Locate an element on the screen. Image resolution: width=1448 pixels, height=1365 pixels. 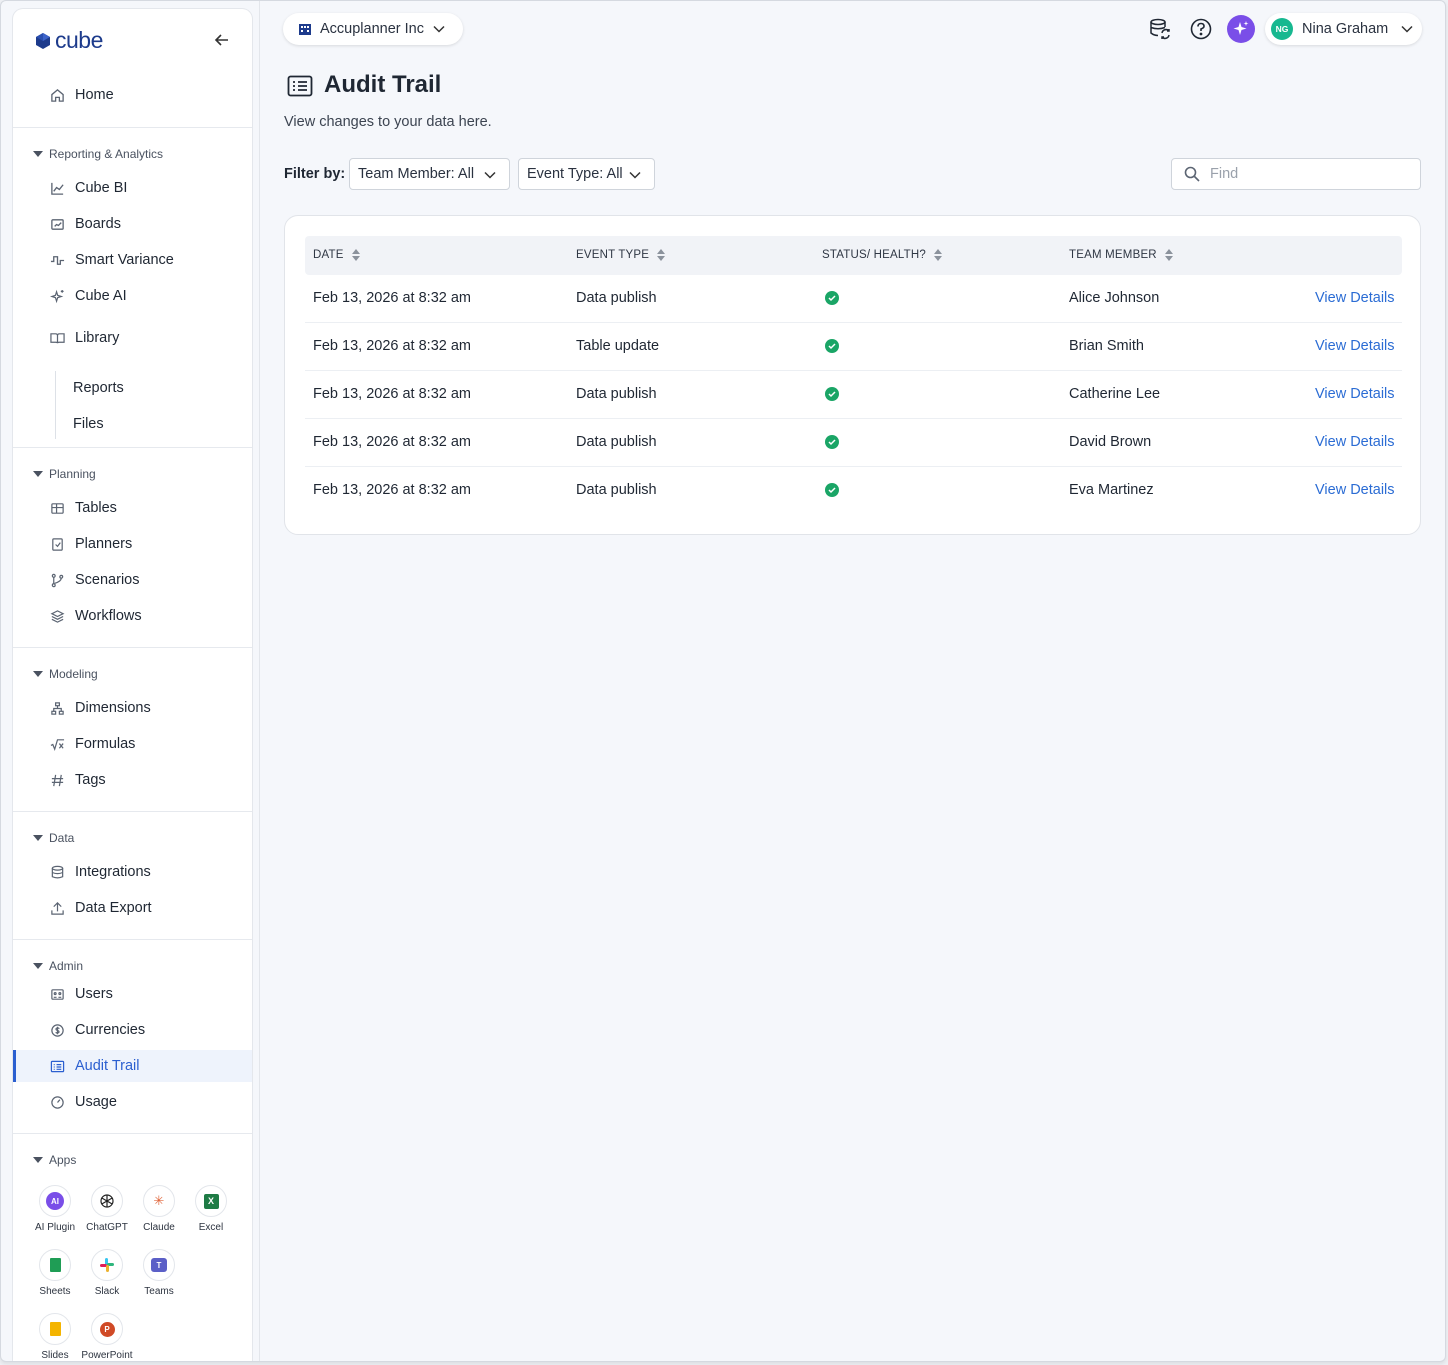
app-sheets: Sheets is located at coordinates (55, 1273).